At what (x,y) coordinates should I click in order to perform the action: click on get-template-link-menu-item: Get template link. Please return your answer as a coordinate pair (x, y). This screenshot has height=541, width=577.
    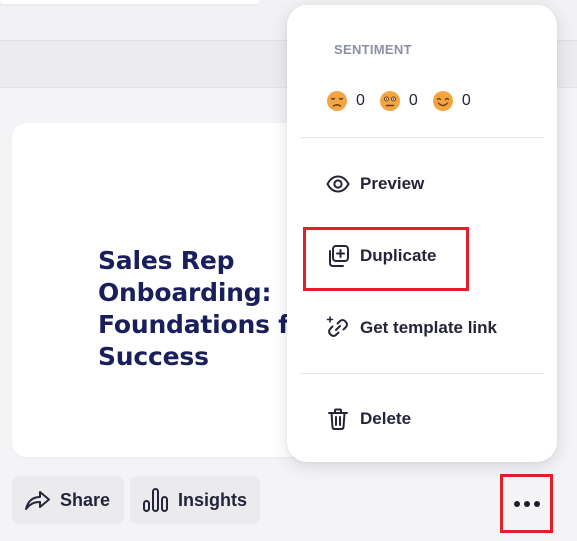
    Looking at the image, I should click on (411, 328).